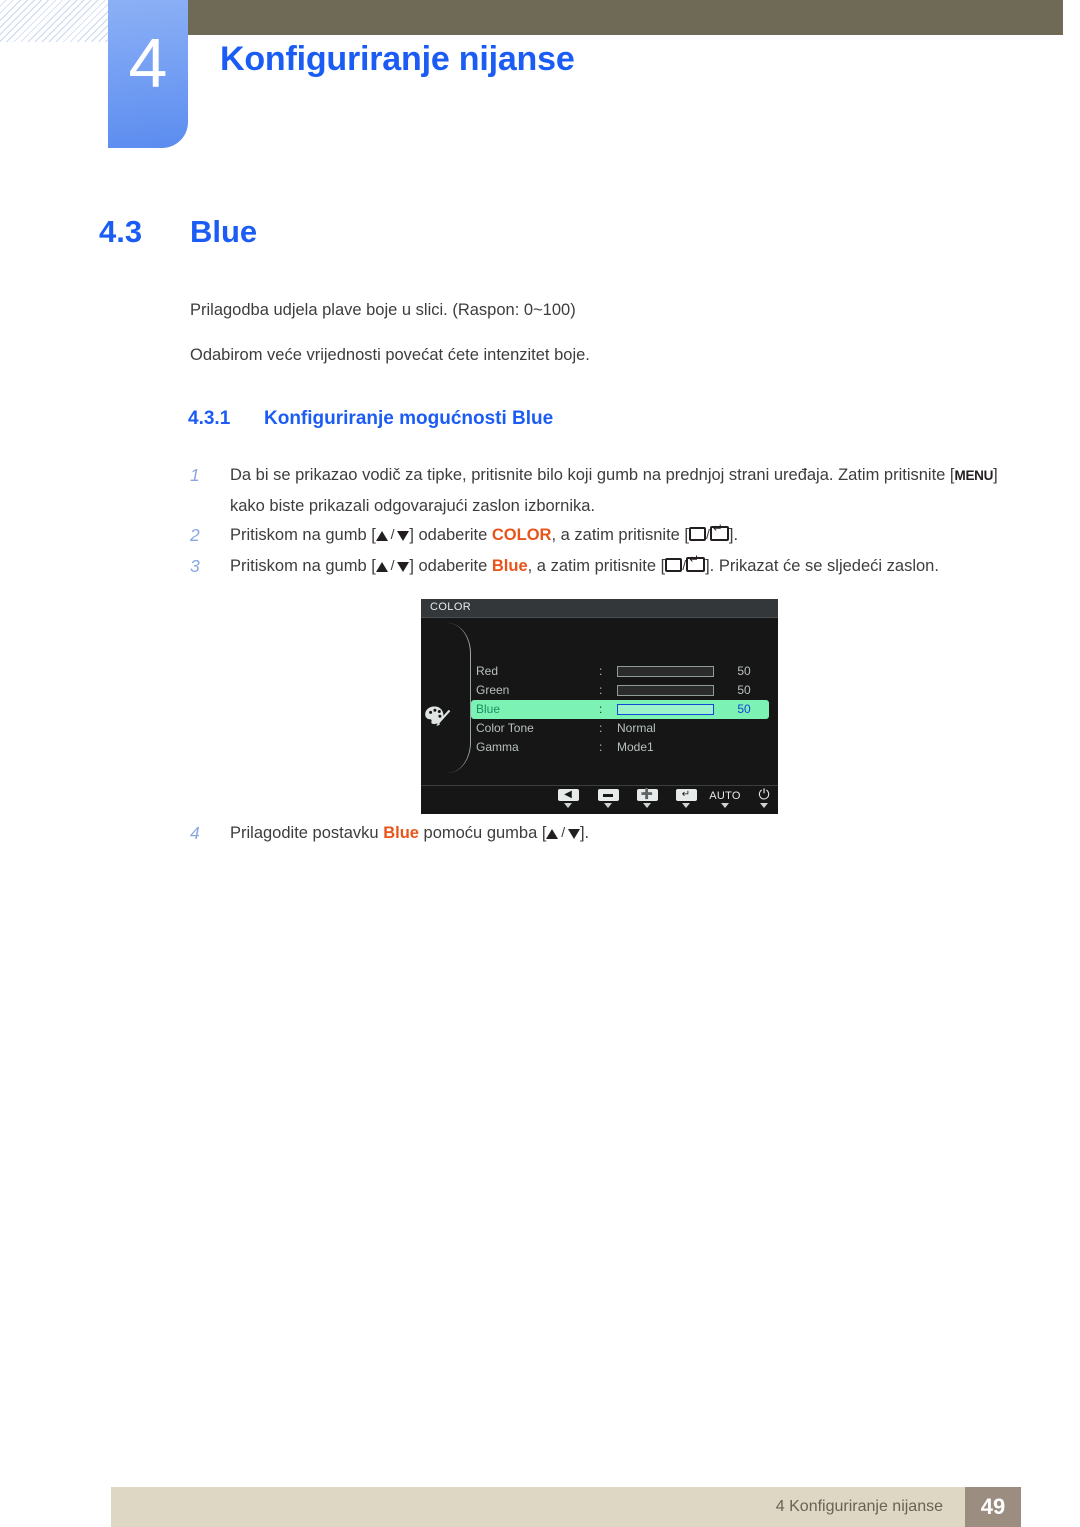  What do you see at coordinates (608, 794) in the screenshot?
I see `minus-icon: ▬` at bounding box center [608, 794].